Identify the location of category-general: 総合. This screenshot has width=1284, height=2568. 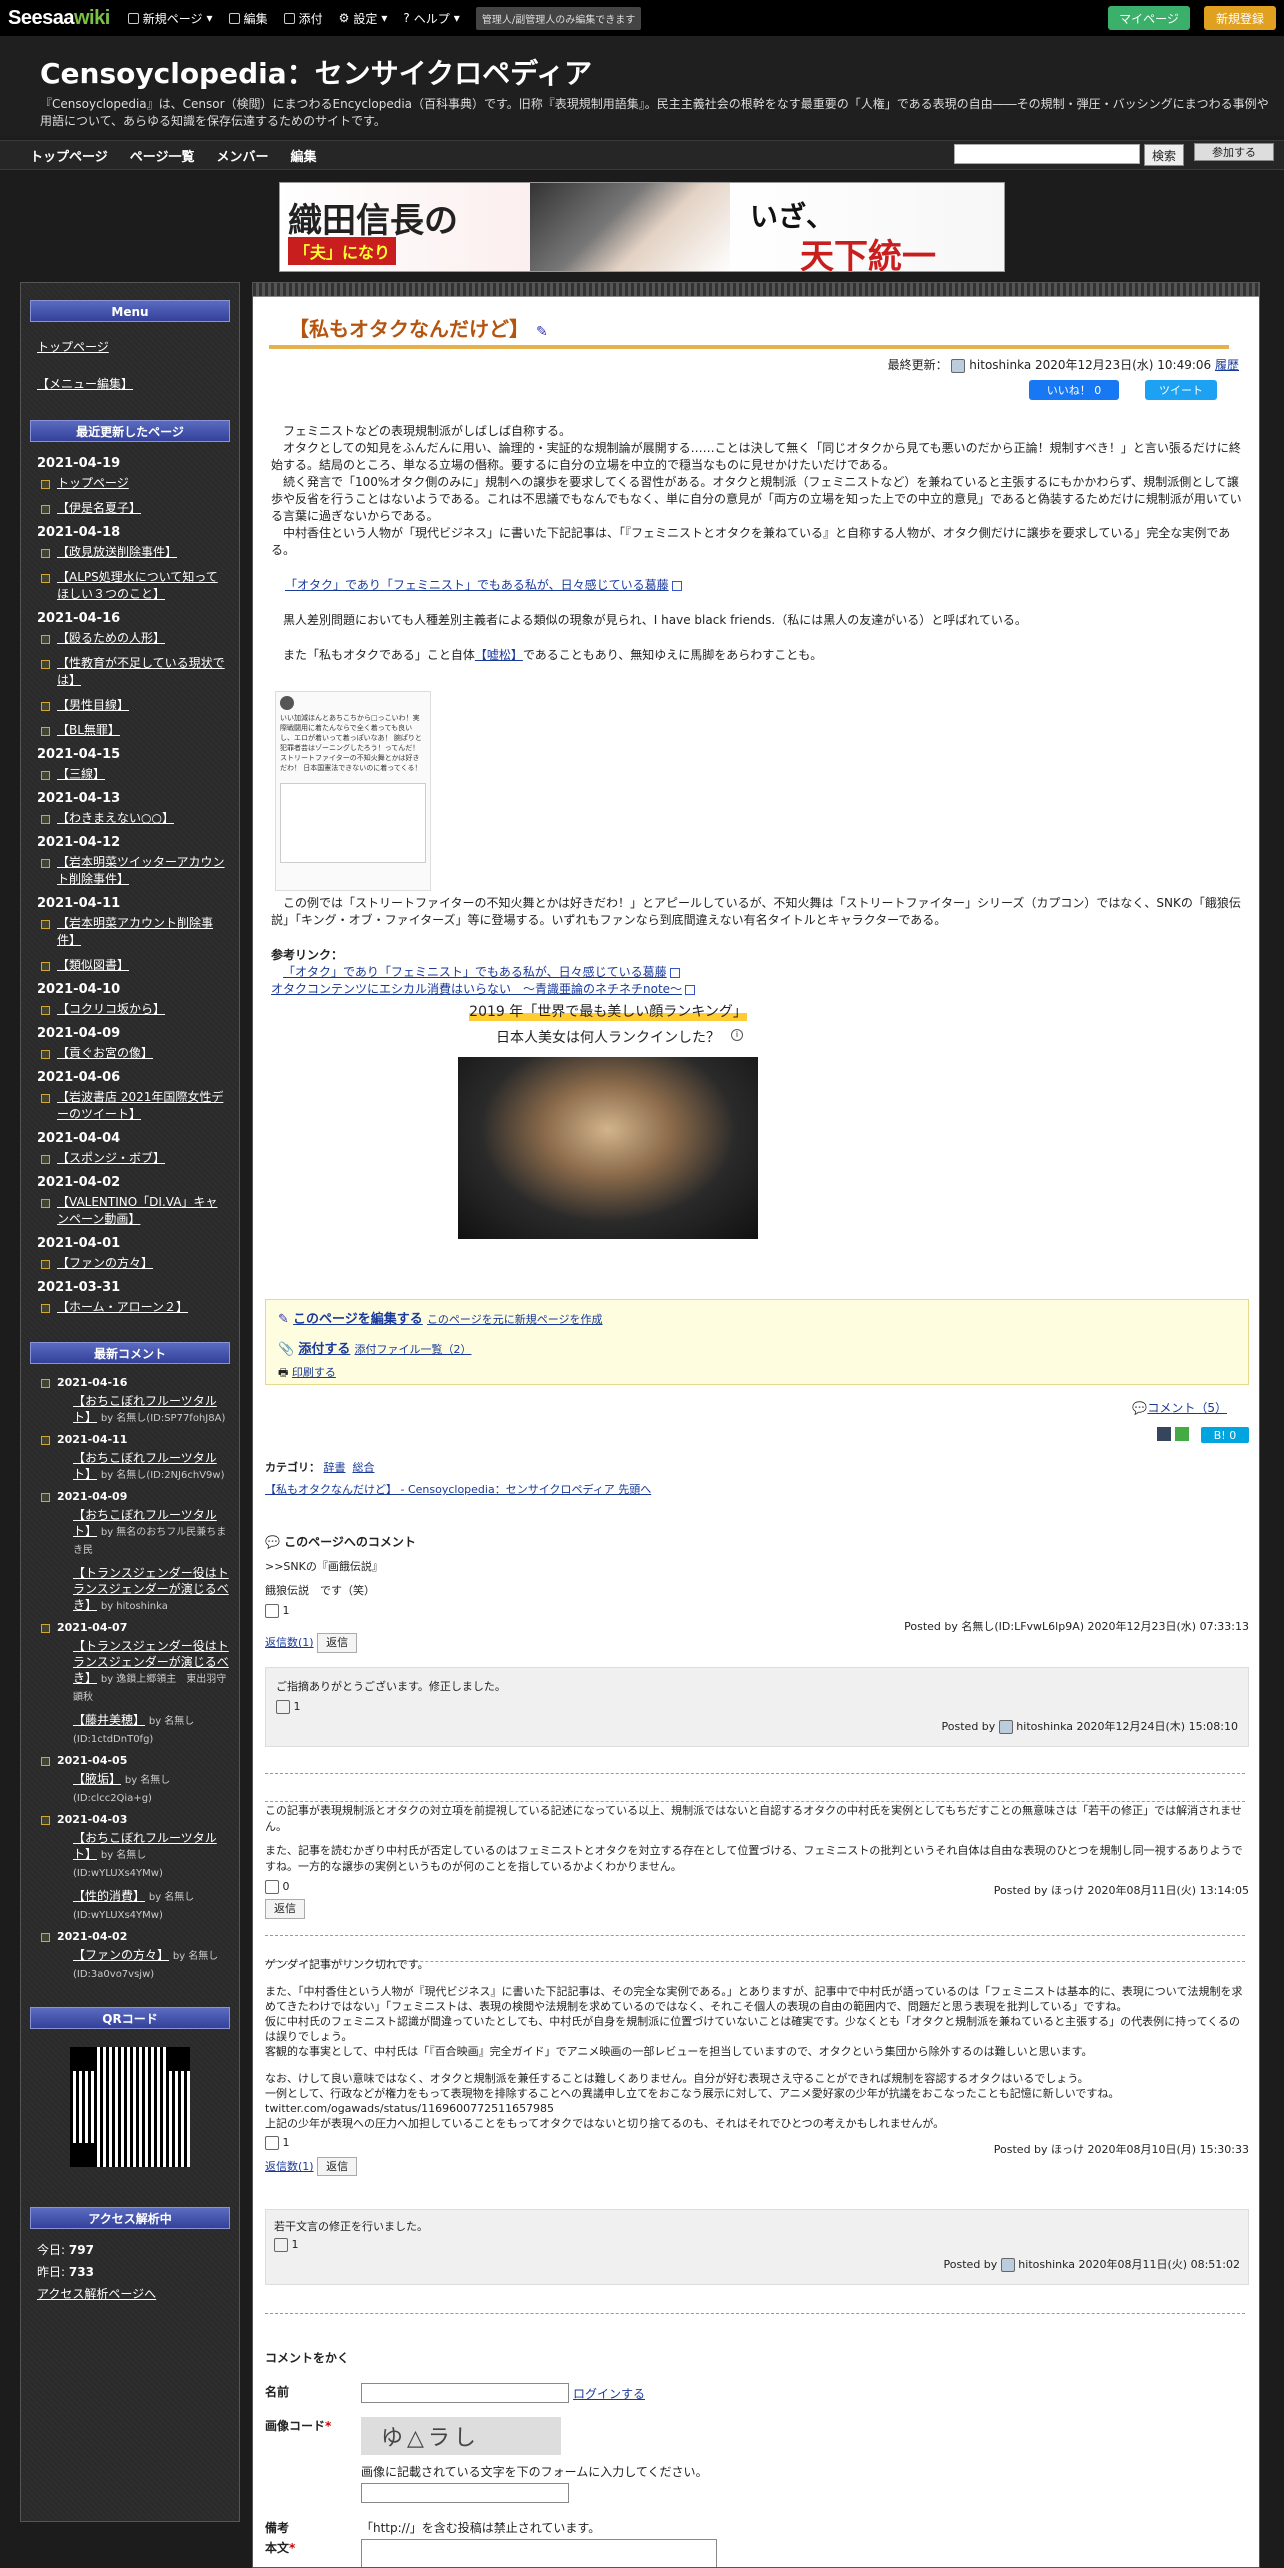
(364, 1467).